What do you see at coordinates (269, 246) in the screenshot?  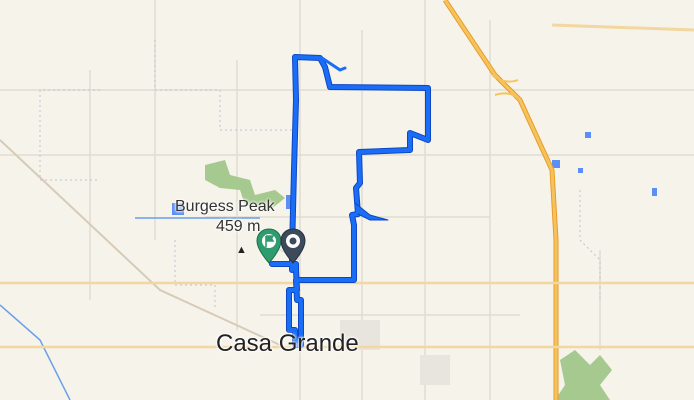 I see `flag-marker-icon` at bounding box center [269, 246].